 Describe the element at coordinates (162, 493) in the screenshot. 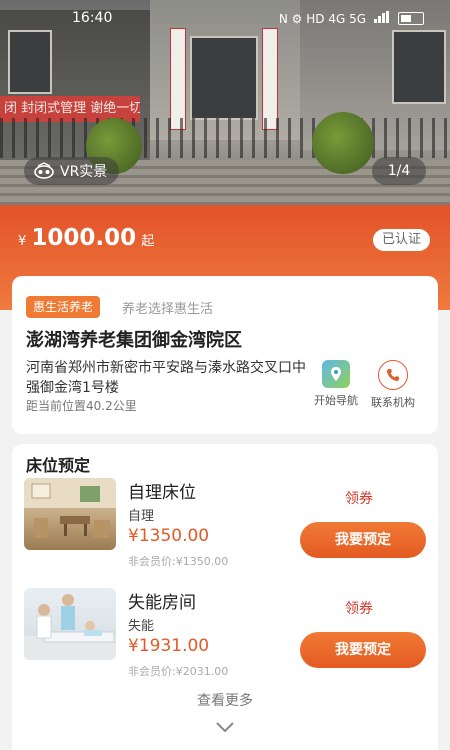

I see `room-title: 自理床位` at that location.